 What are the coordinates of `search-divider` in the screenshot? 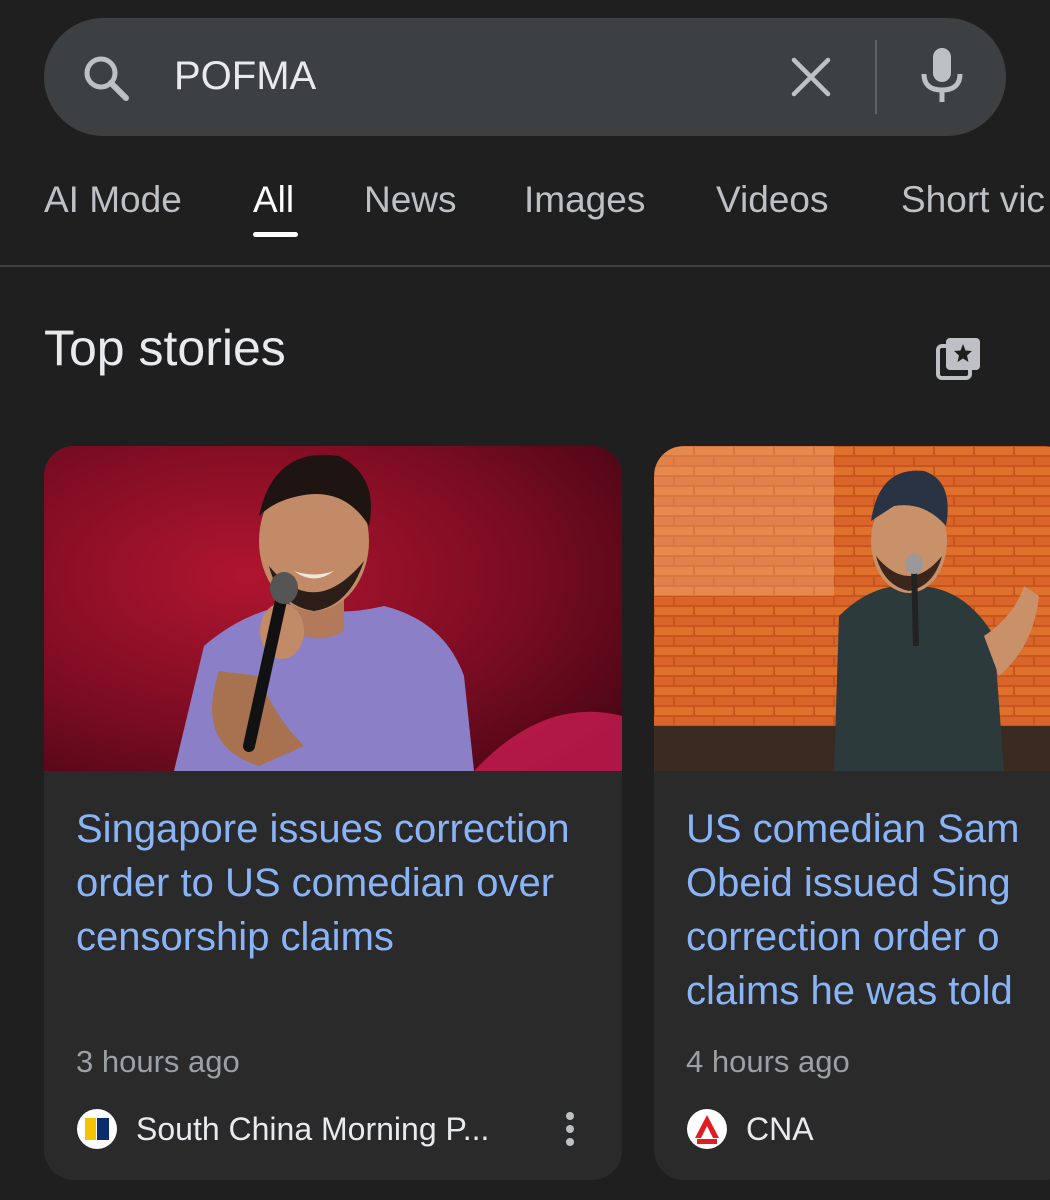 It's located at (876, 77).